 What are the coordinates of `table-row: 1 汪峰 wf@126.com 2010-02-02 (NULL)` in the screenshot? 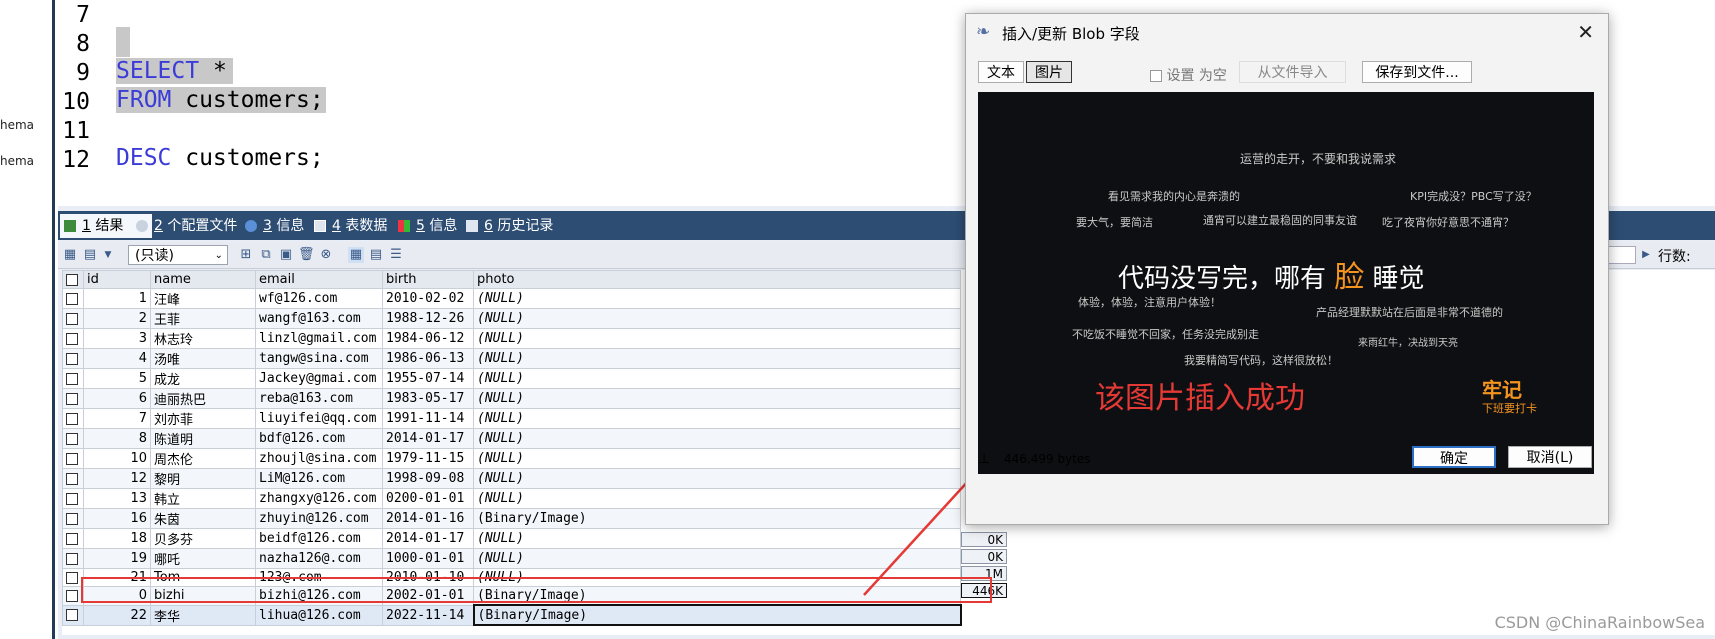 It's located at (511, 298).